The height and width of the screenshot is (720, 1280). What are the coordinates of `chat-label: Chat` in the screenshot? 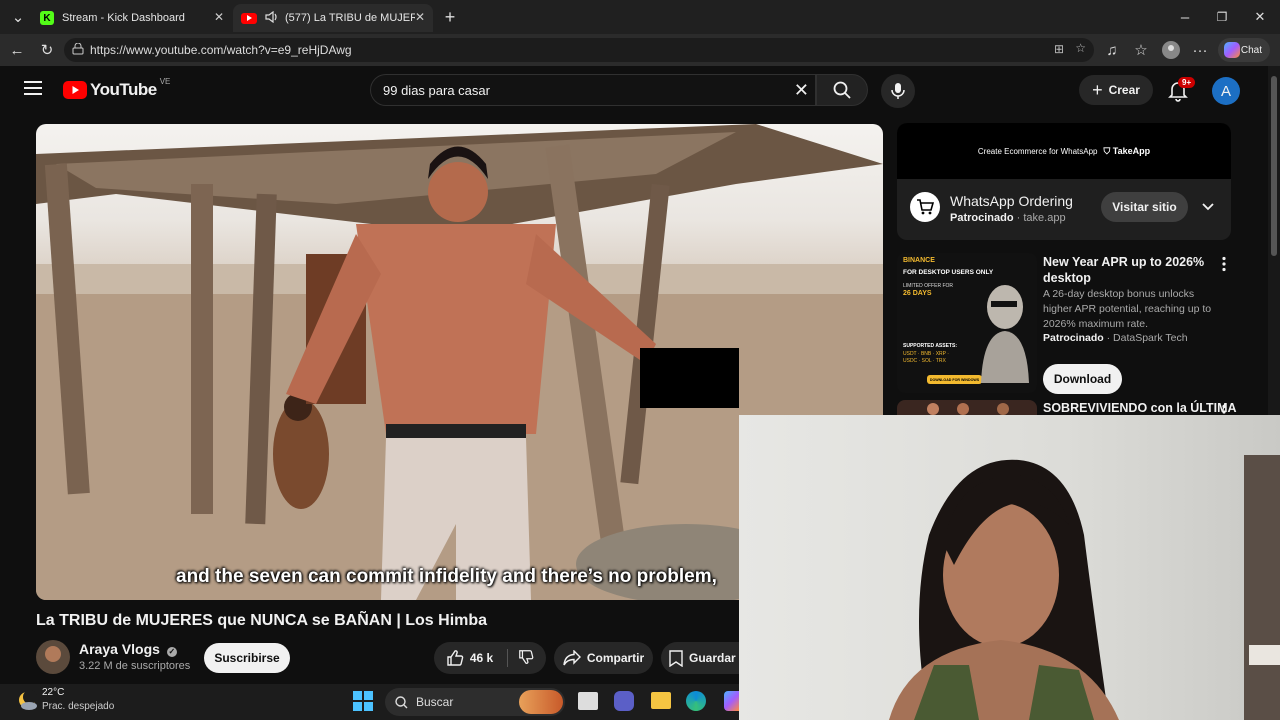 It's located at (1251, 50).